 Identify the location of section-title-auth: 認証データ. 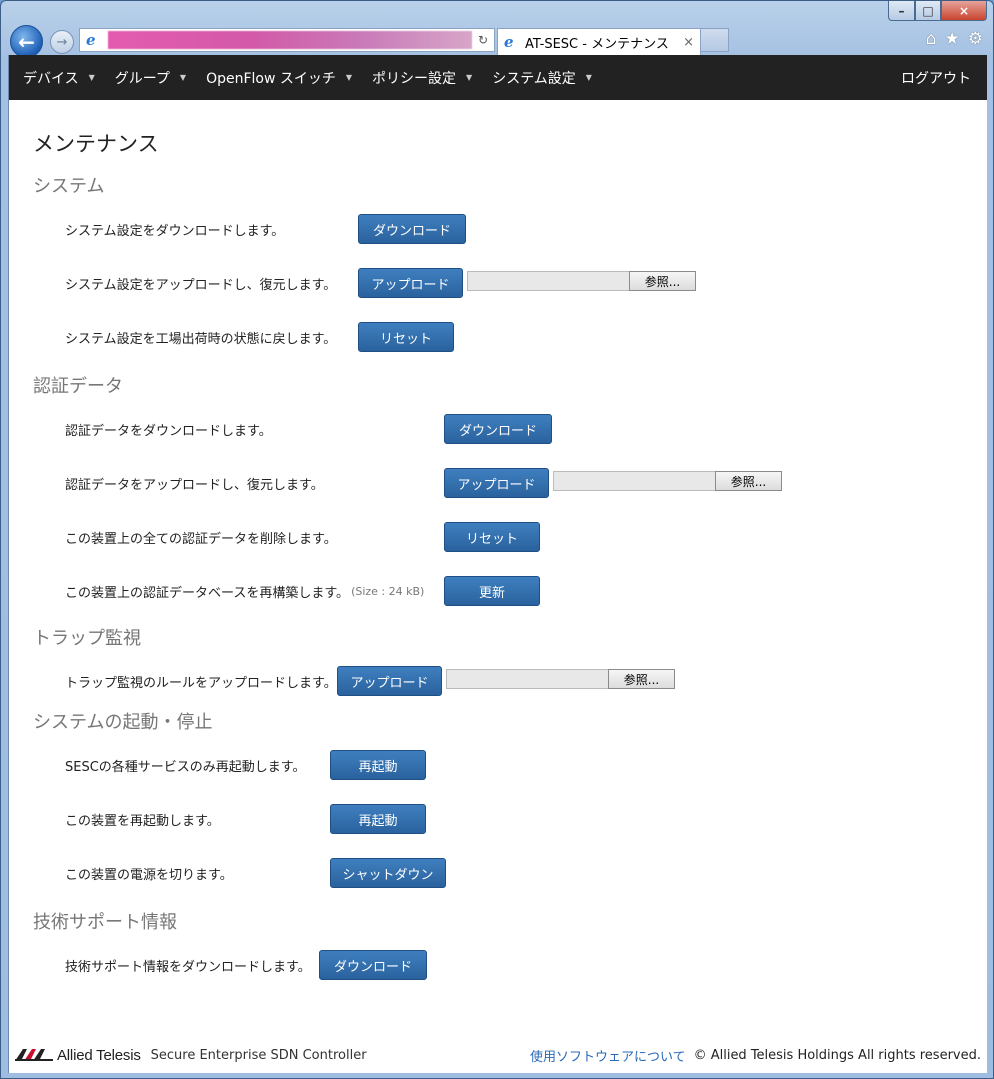
(78, 386).